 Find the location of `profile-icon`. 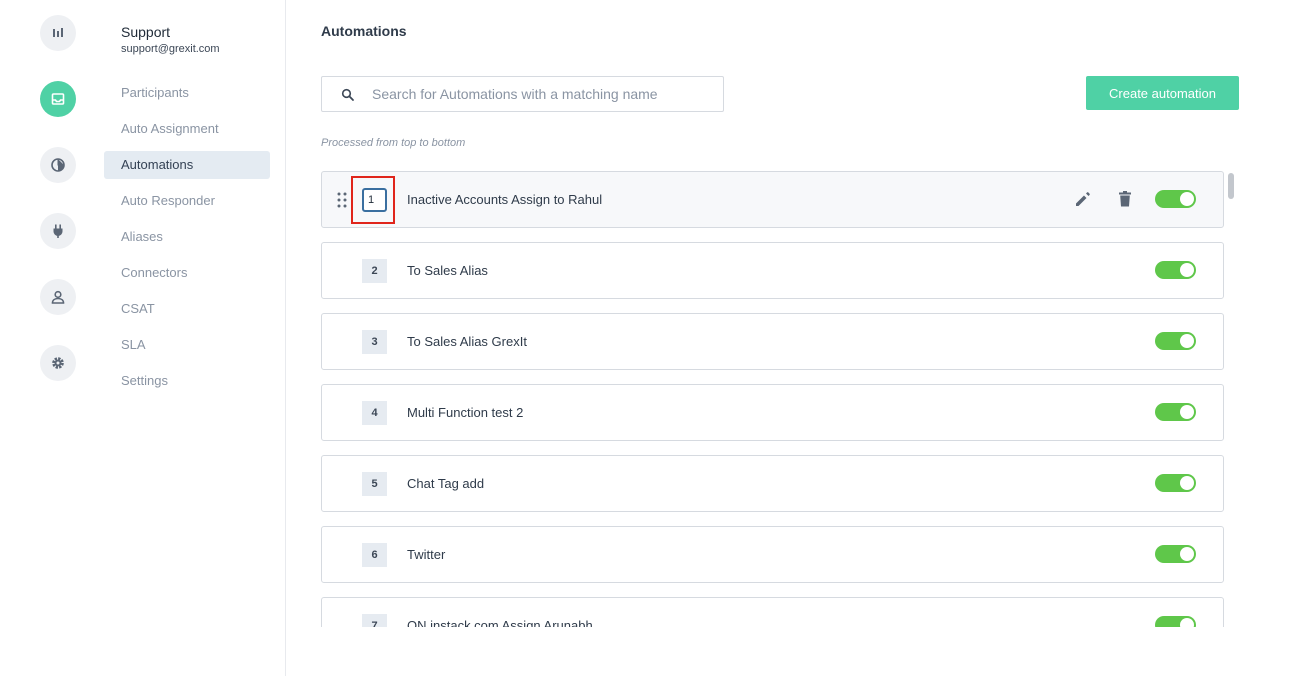

profile-icon is located at coordinates (58, 297).